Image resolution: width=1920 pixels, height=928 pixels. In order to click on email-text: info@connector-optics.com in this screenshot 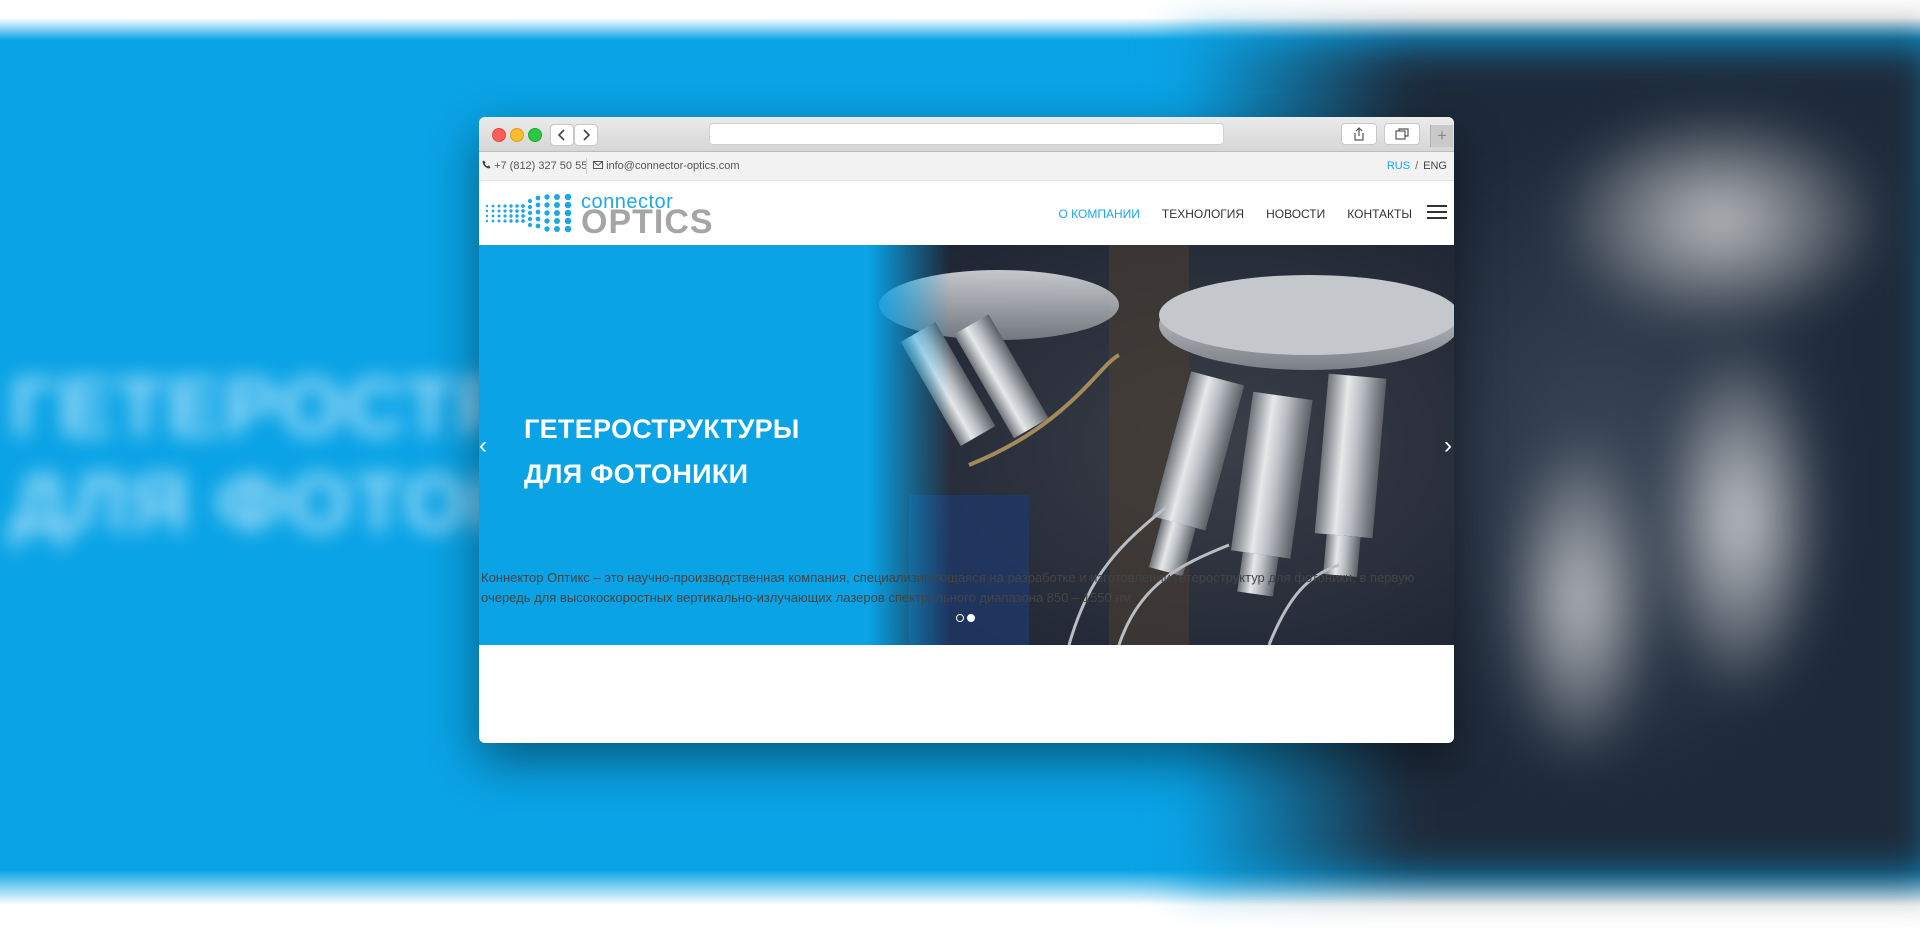, I will do `click(673, 166)`.